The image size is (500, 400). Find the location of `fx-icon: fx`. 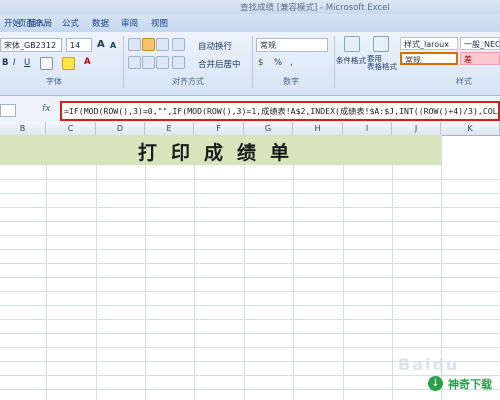

fx-icon: fx is located at coordinates (46, 109).